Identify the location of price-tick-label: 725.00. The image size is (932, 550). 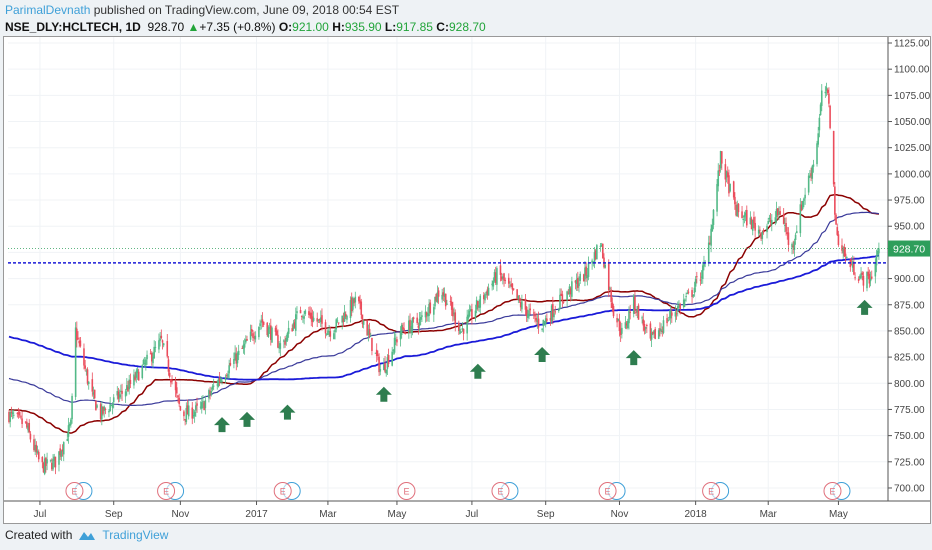
(909, 462).